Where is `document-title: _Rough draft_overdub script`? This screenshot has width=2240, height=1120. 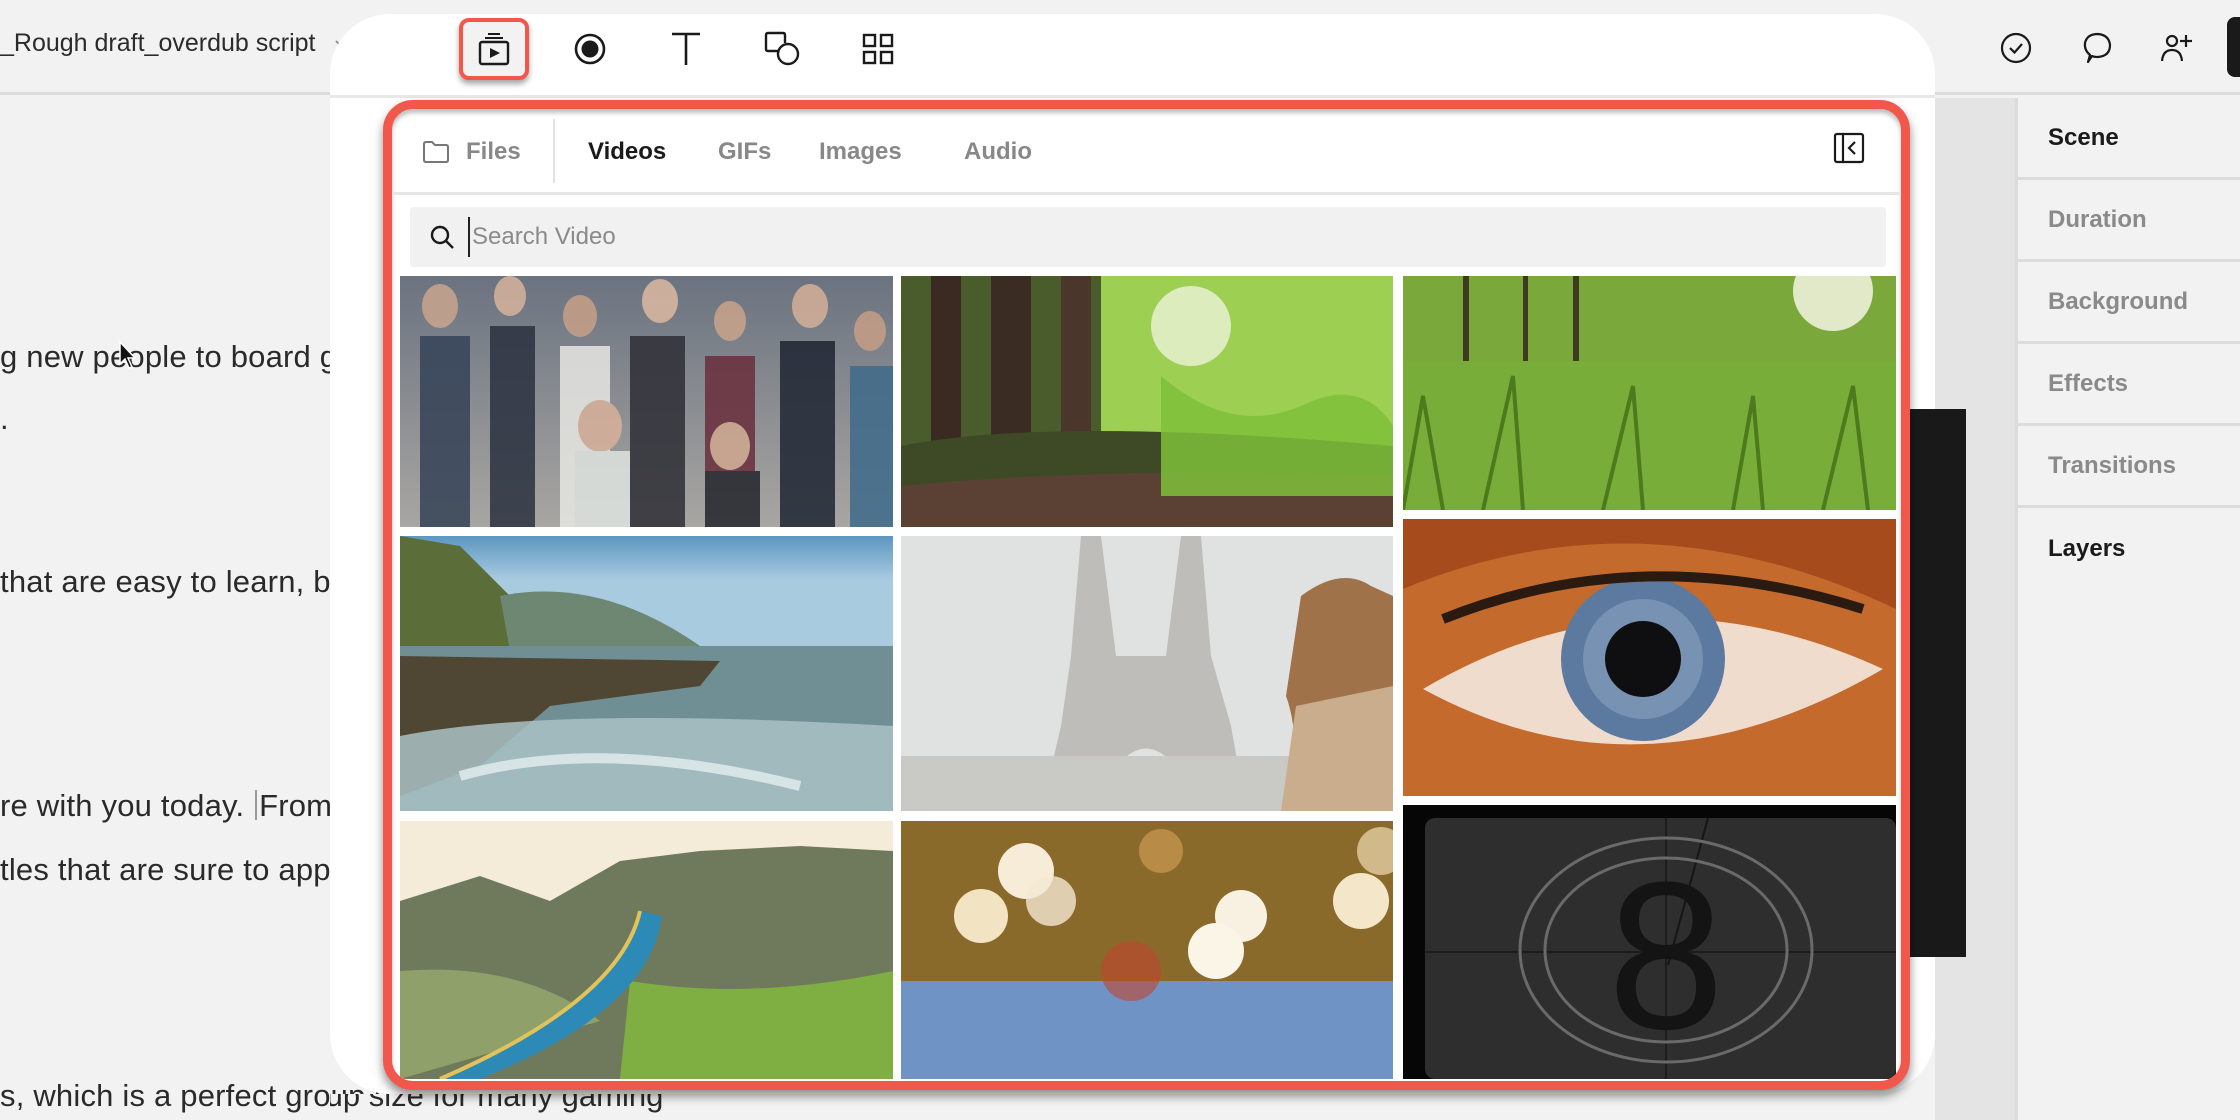 document-title: _Rough draft_overdub script is located at coordinates (157, 43).